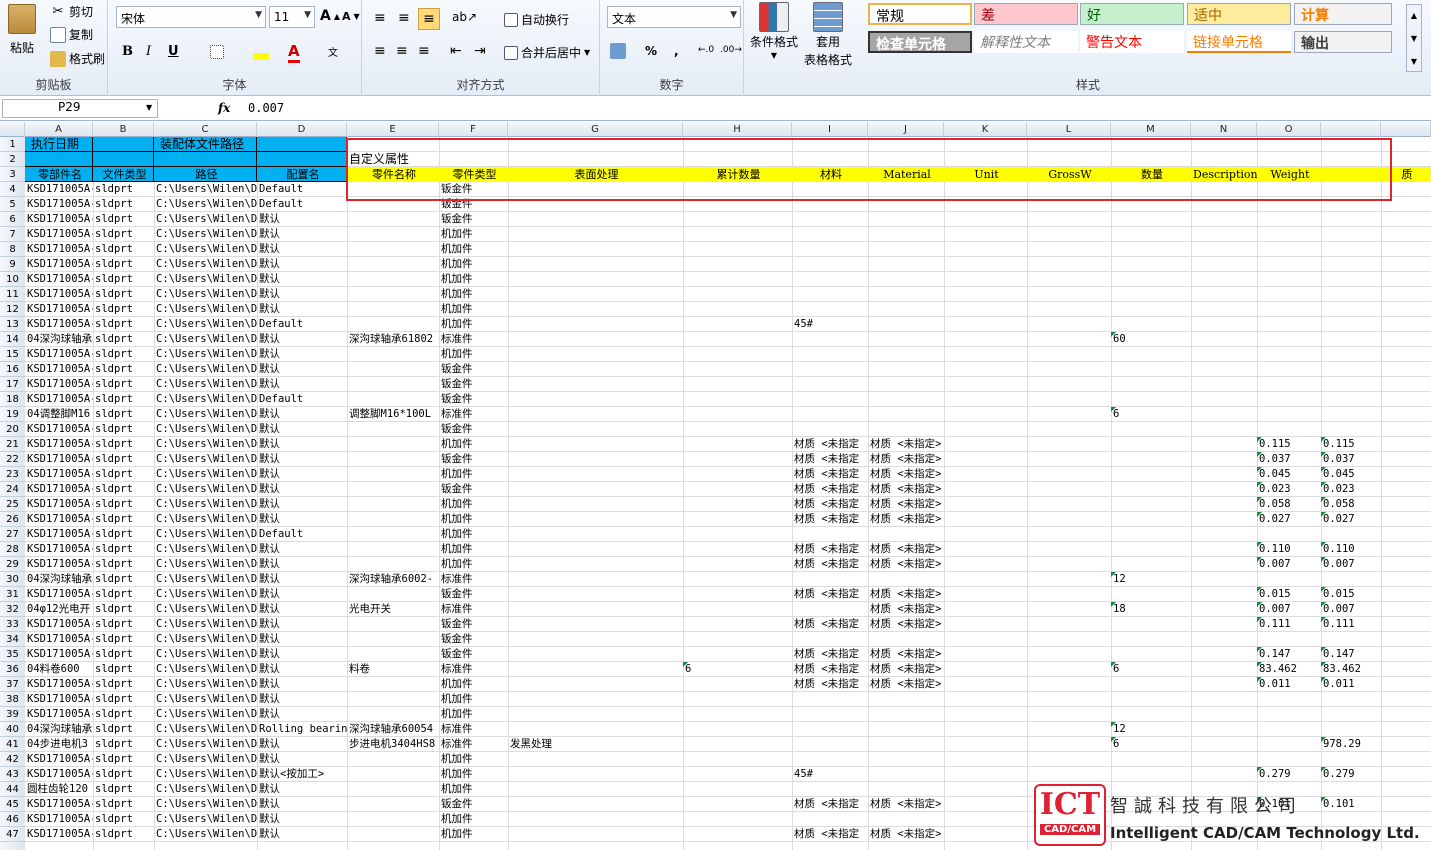 The image size is (1431, 850). Describe the element at coordinates (12, 489) in the screenshot. I see `row-header: 24` at that location.